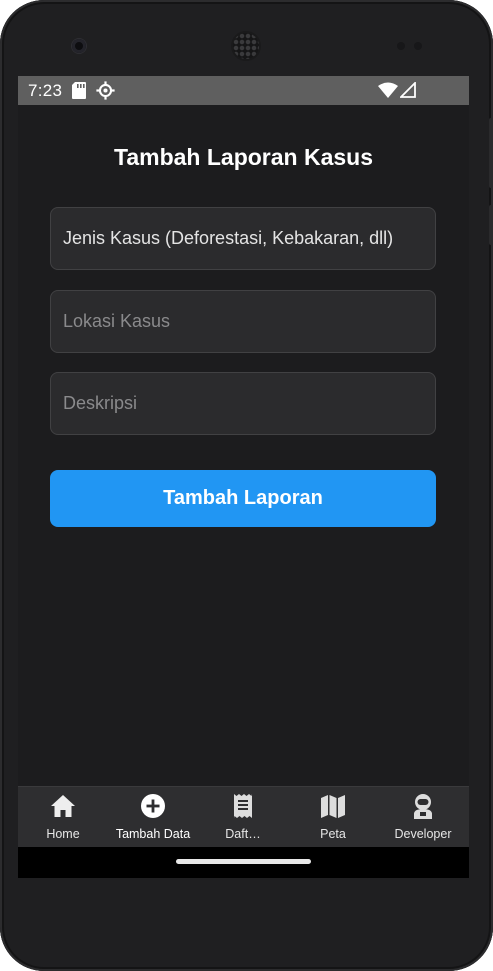  What do you see at coordinates (401, 46) in the screenshot?
I see `proximity-sensor` at bounding box center [401, 46].